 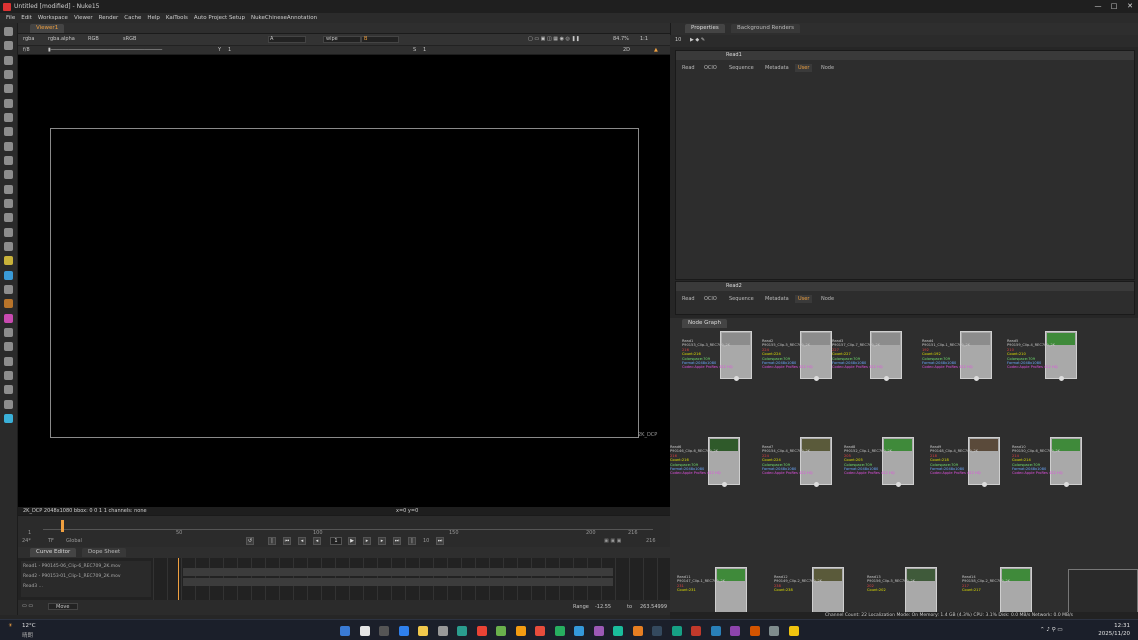 I want to click on weather-temp: 12°C, so click(x=29, y=626).